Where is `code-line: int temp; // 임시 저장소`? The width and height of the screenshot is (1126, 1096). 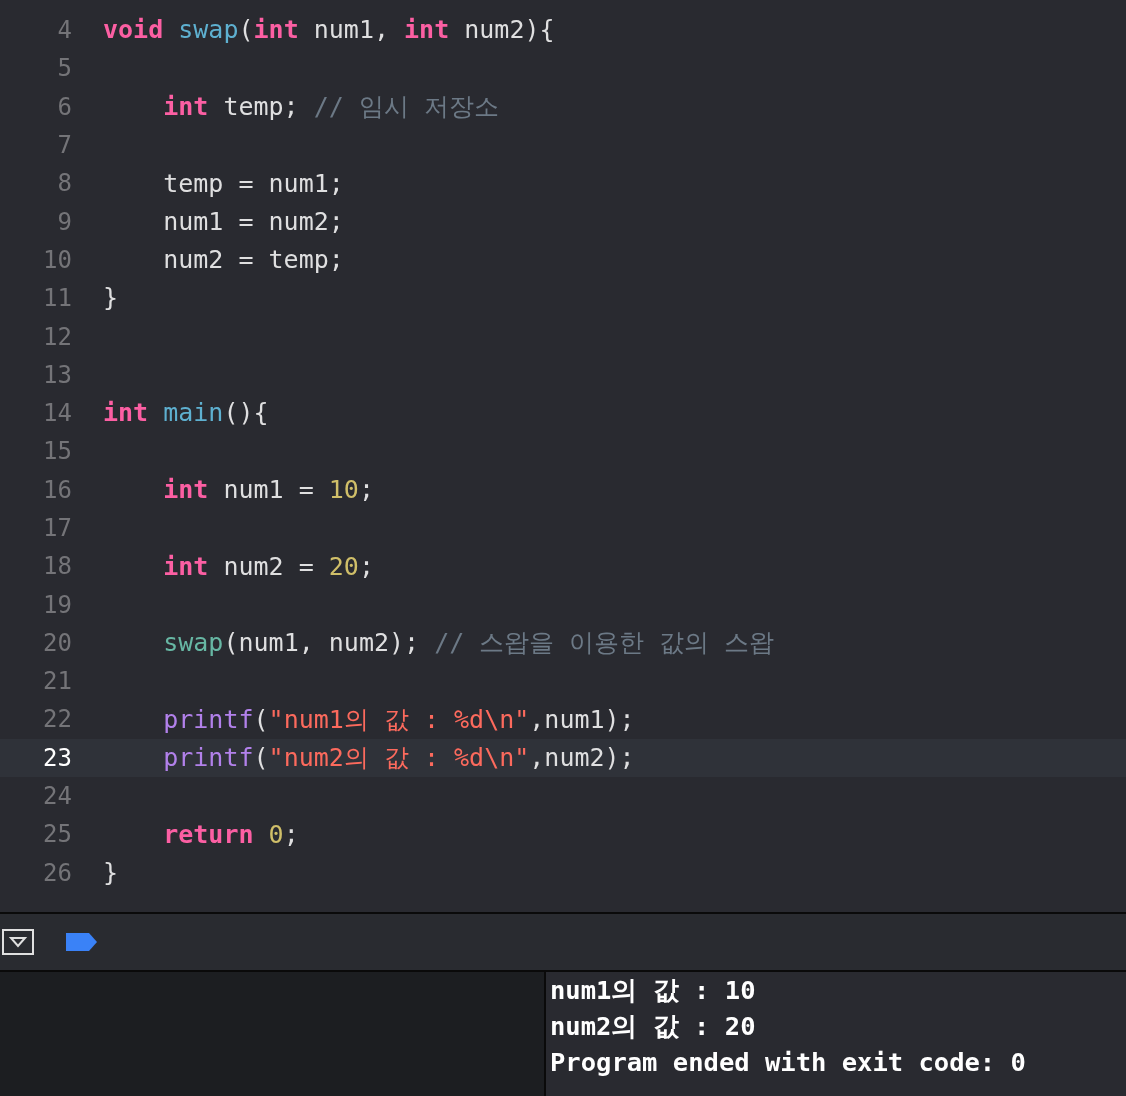
code-line: int temp; // 임시 저장소 is located at coordinates (331, 107).